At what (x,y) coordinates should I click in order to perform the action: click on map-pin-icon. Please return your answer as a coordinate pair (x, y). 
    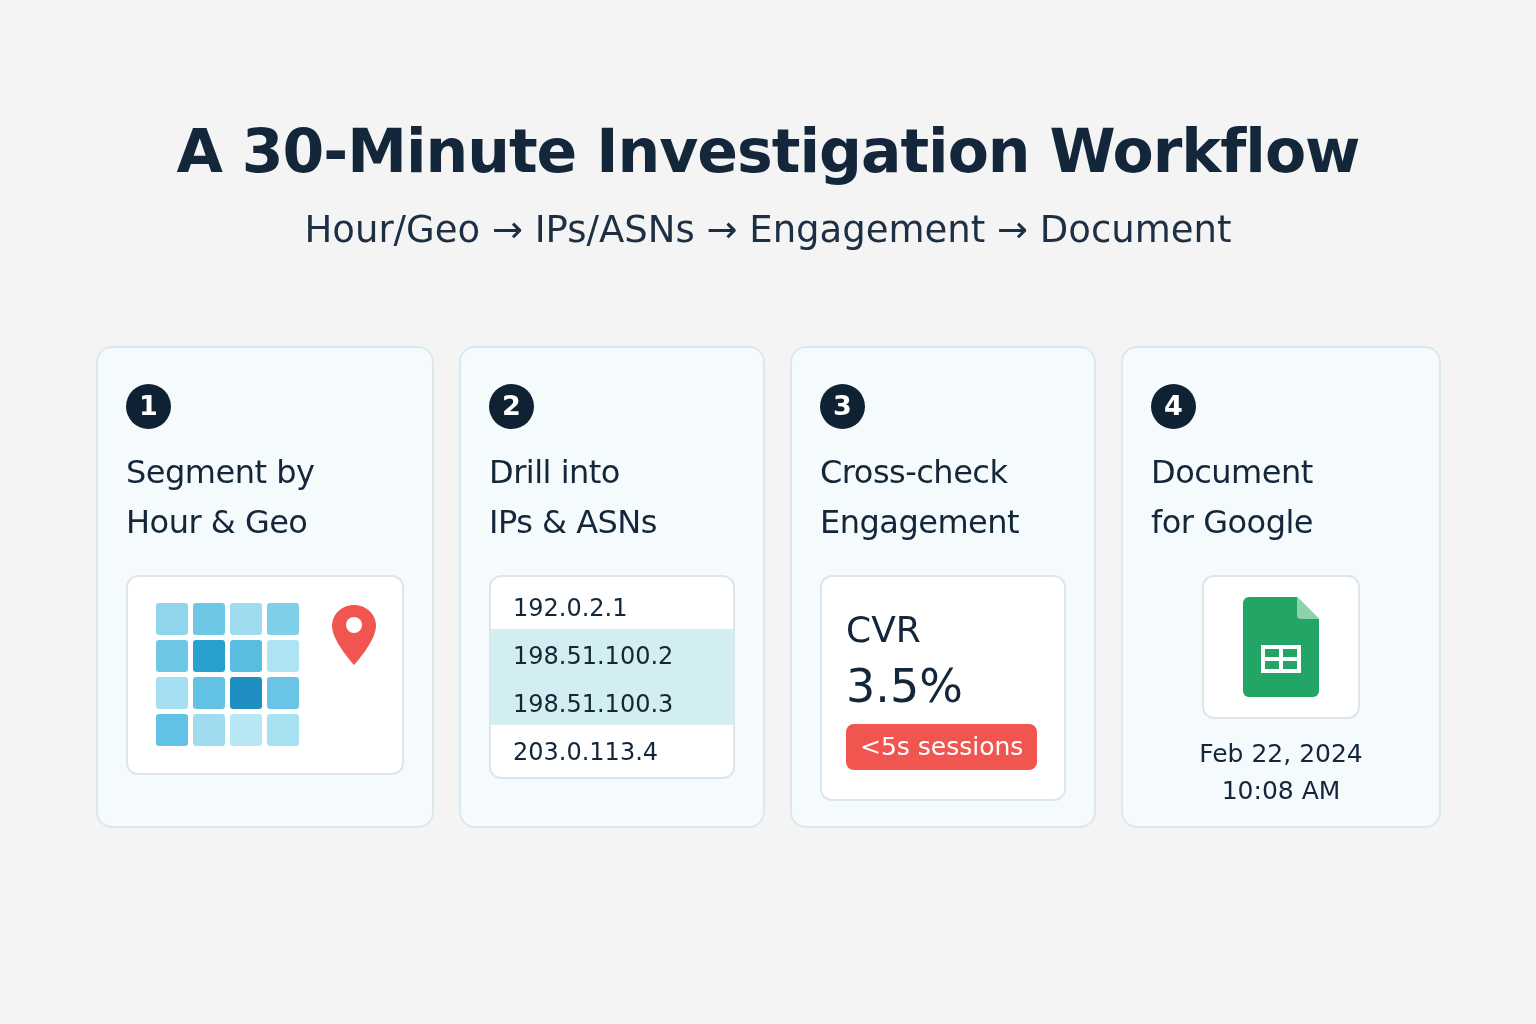
    Looking at the image, I should click on (354, 634).